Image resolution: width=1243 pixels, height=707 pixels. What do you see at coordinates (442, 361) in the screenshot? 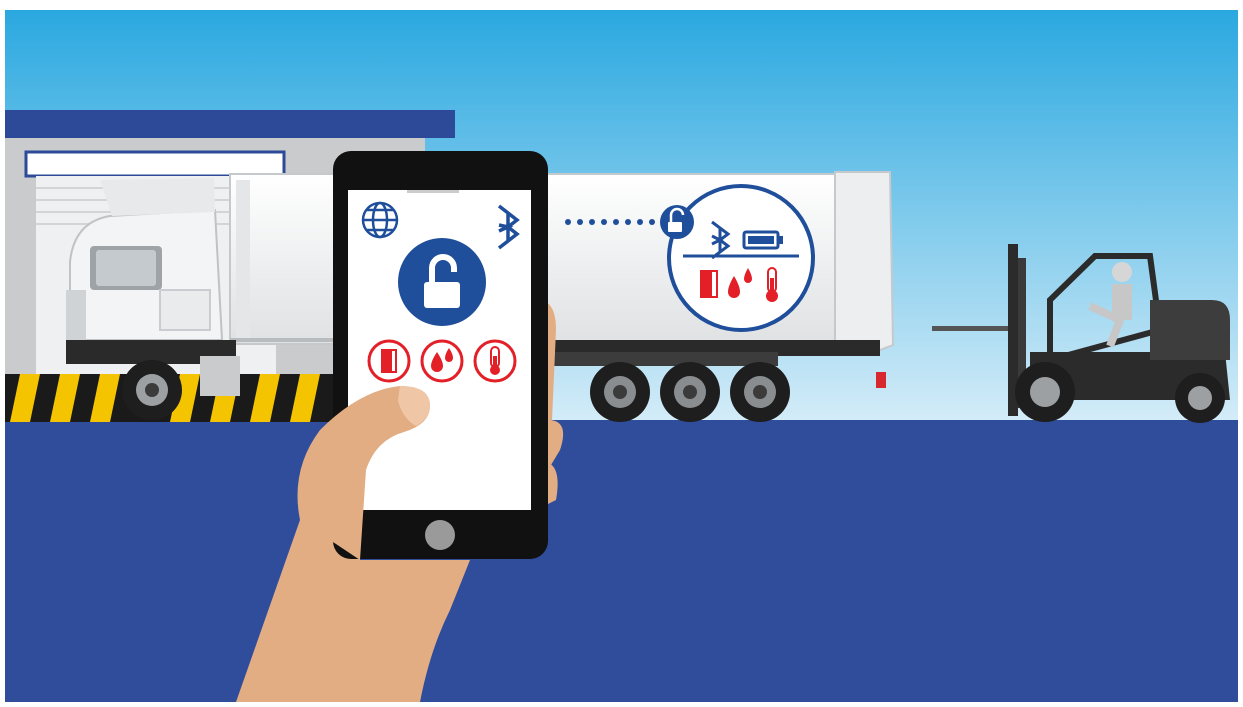
I see `humidity-icon` at bounding box center [442, 361].